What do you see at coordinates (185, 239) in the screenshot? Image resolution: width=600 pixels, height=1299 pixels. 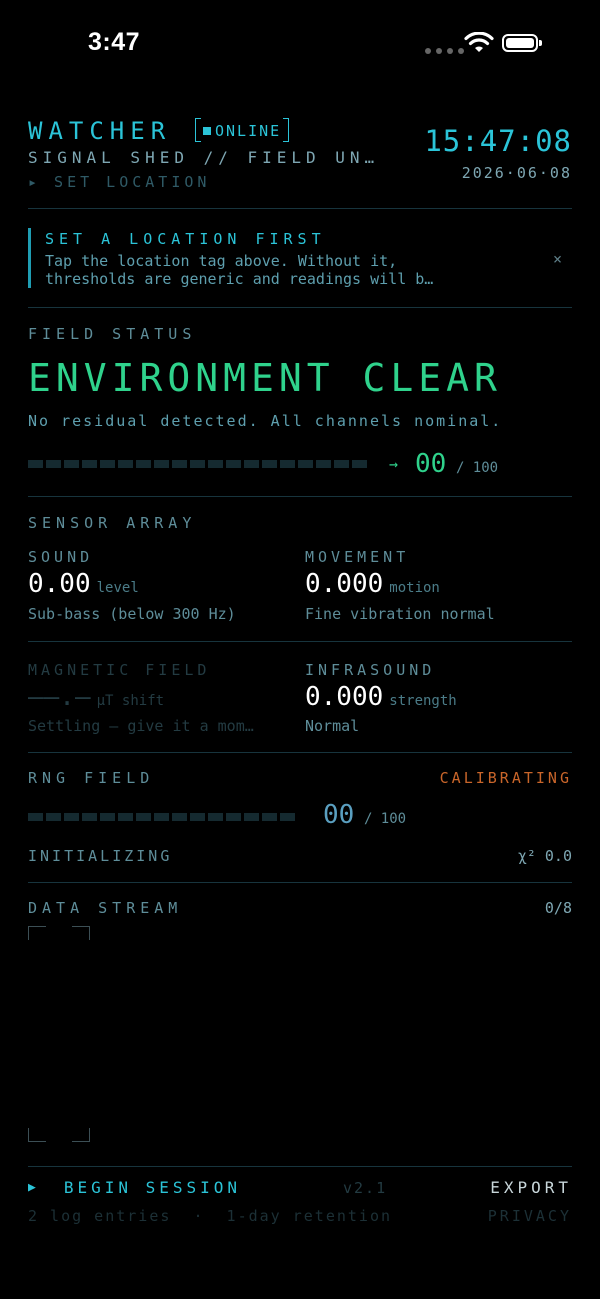 I see `banner-title: SET A LOCATION FIRST` at bounding box center [185, 239].